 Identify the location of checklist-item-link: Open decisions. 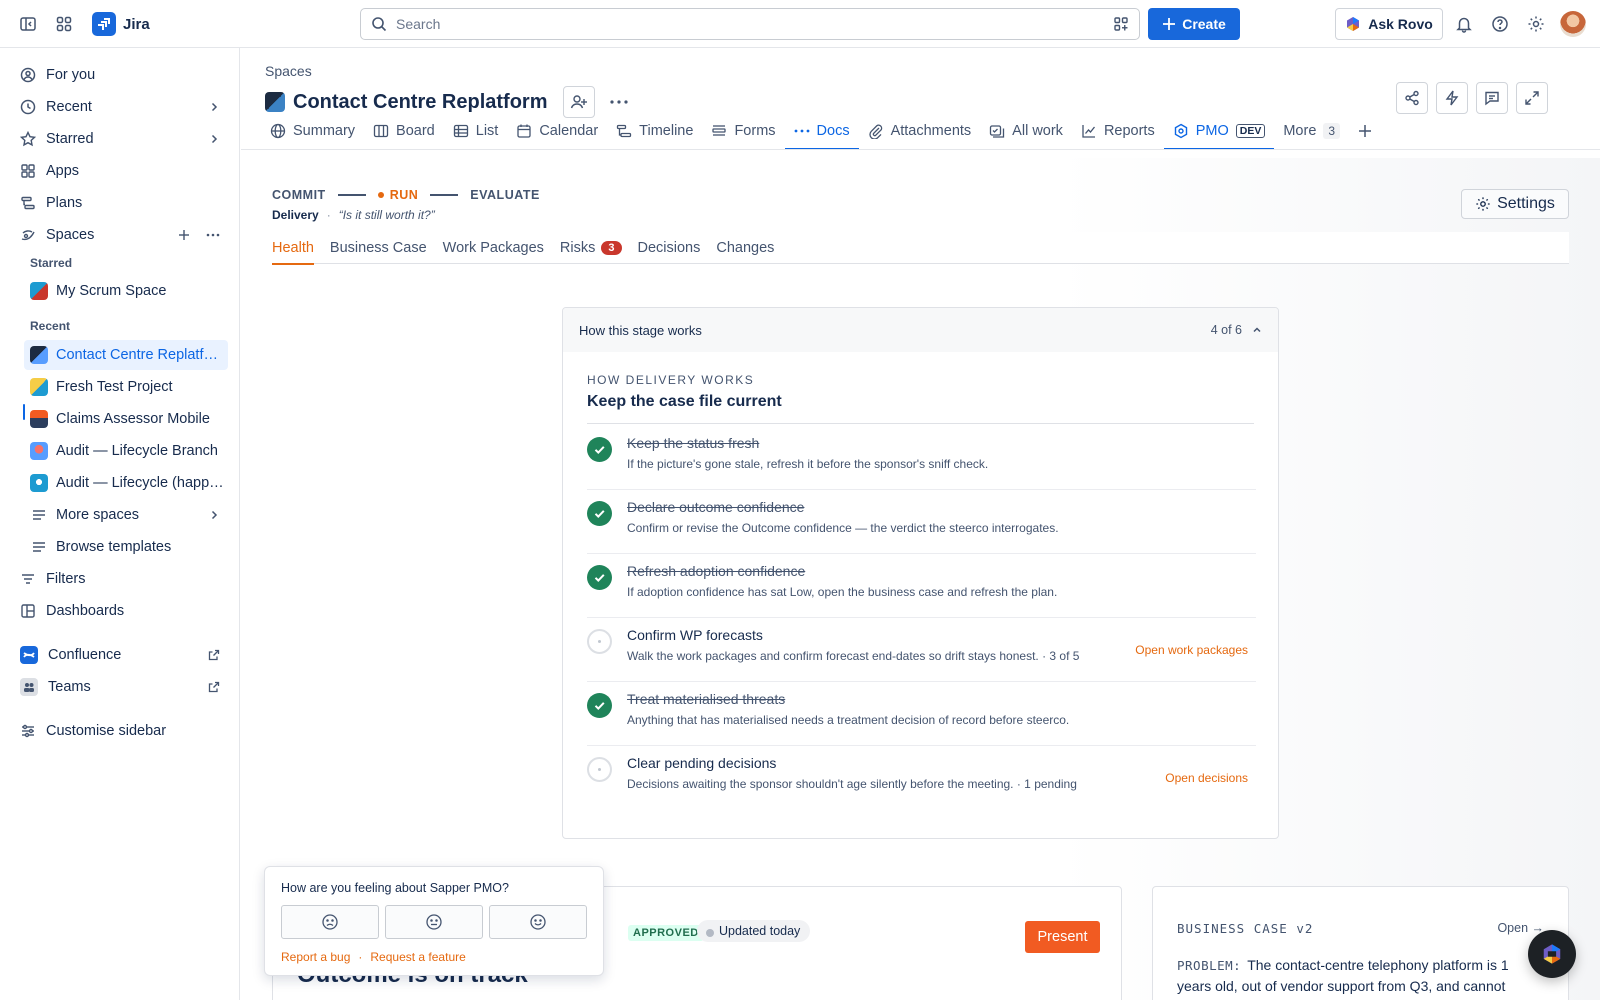
(1206, 778).